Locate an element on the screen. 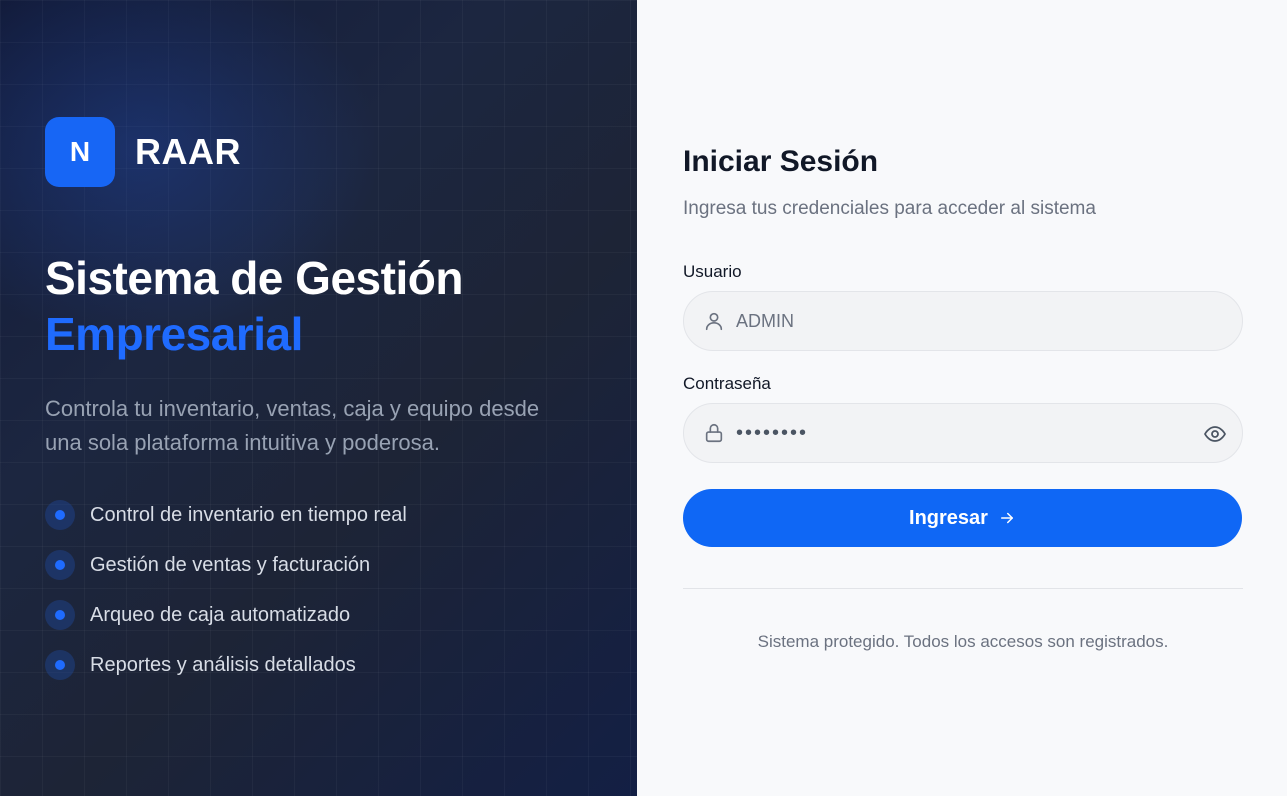 The width and height of the screenshot is (1287, 796). feature-label: Reportes y análisis detallados is located at coordinates (223, 664).